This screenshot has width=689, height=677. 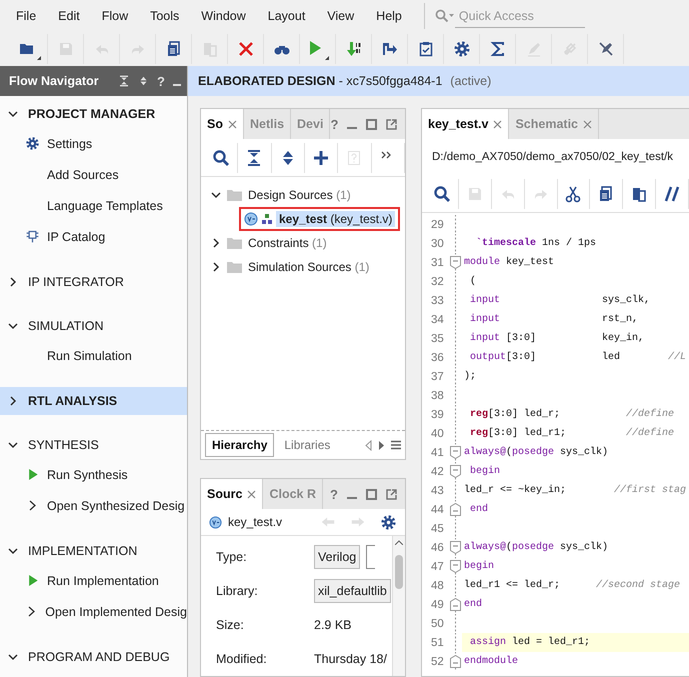 I want to click on navigator-section: SYNTHESIS, so click(x=93, y=445).